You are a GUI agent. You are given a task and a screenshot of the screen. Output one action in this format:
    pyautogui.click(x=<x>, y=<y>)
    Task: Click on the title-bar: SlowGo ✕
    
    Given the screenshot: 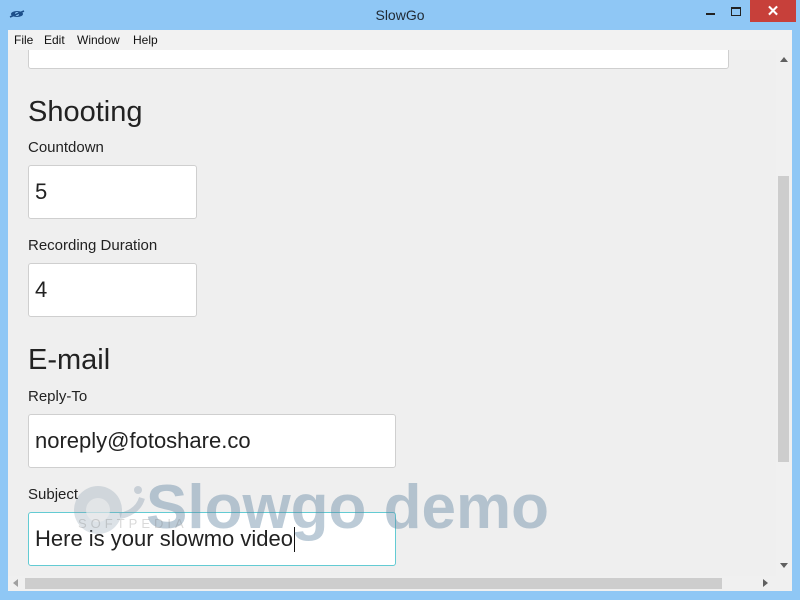 What is the action you would take?
    pyautogui.click(x=400, y=15)
    